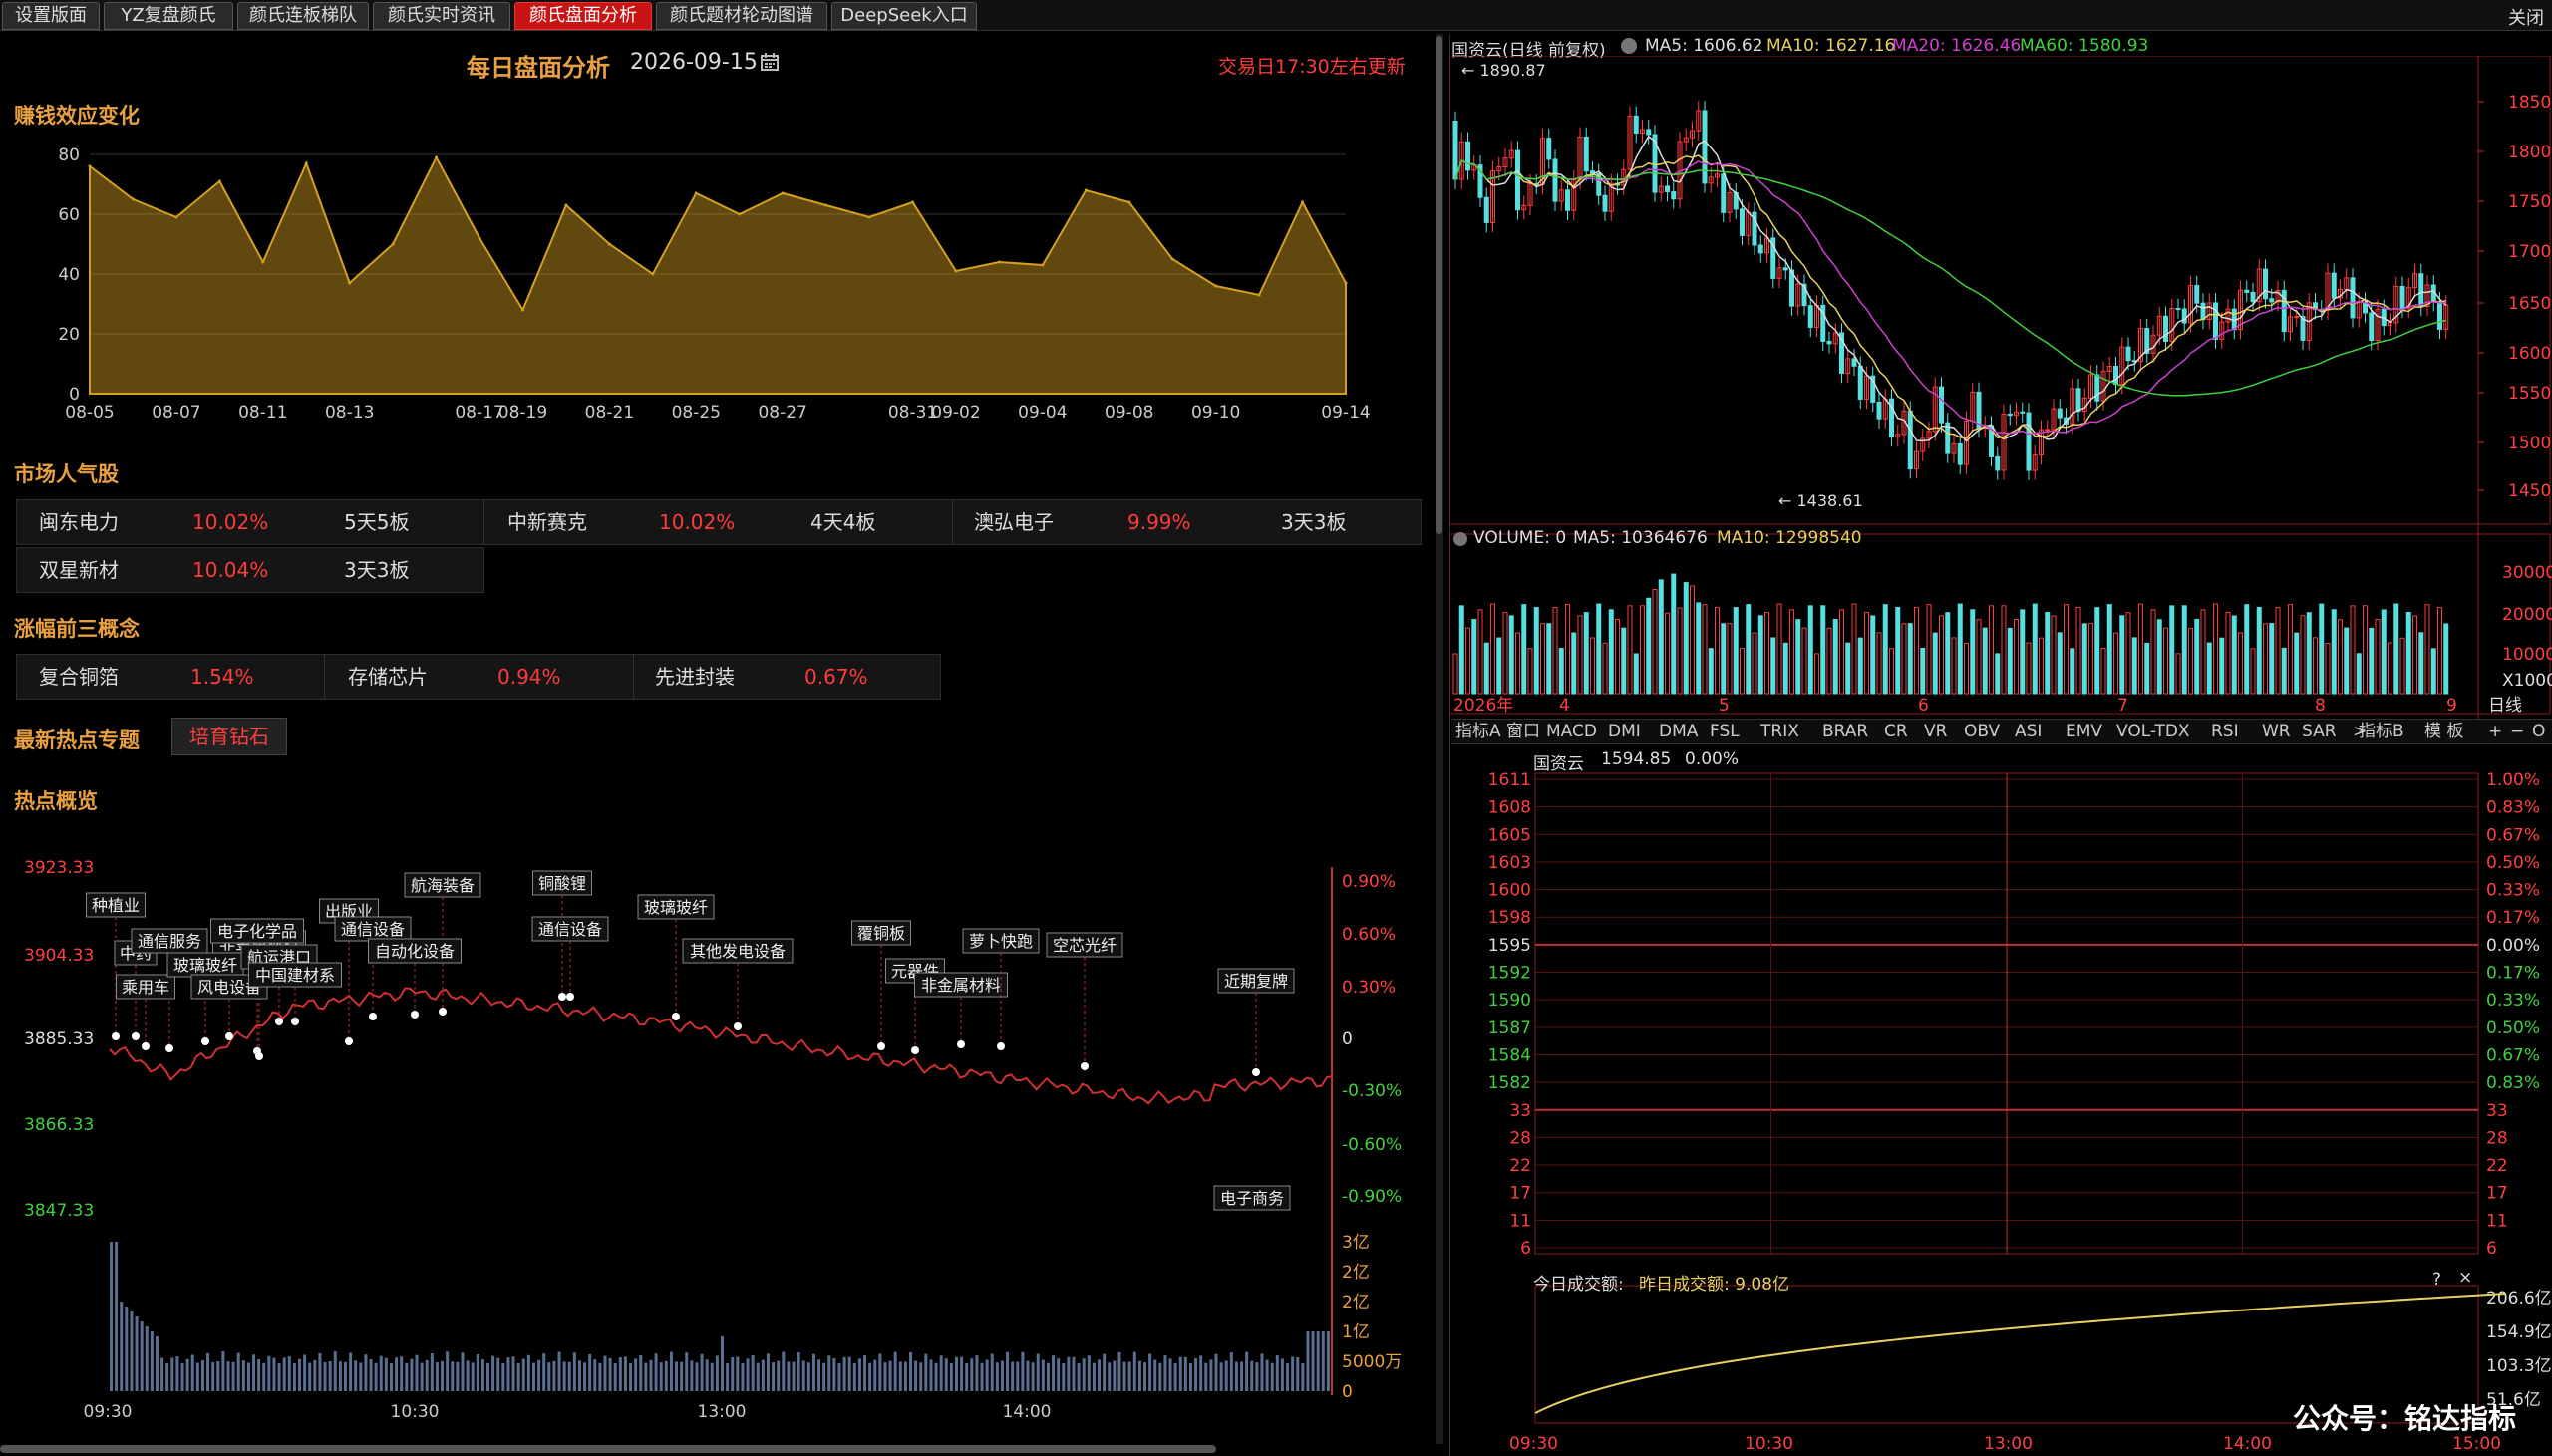 This screenshot has width=2552, height=1456. Describe the element at coordinates (2495, 731) in the screenshot. I see `zoom-tool-button: +` at that location.